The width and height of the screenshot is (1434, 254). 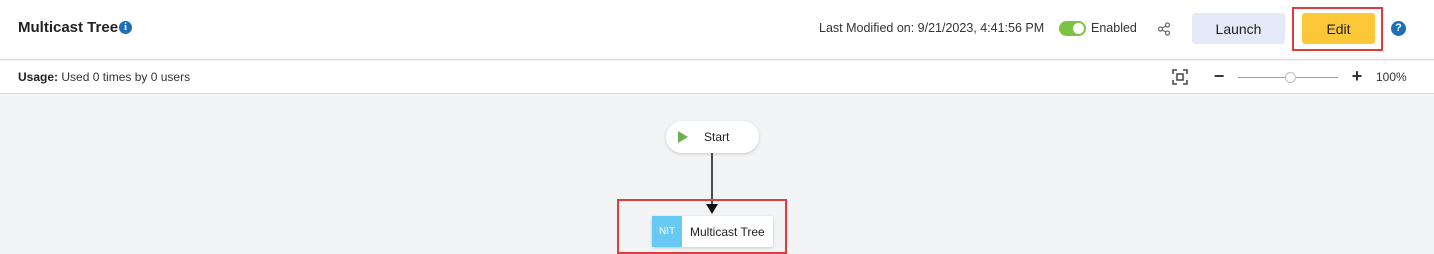 I want to click on zoom-out-button: −, so click(x=1219, y=76).